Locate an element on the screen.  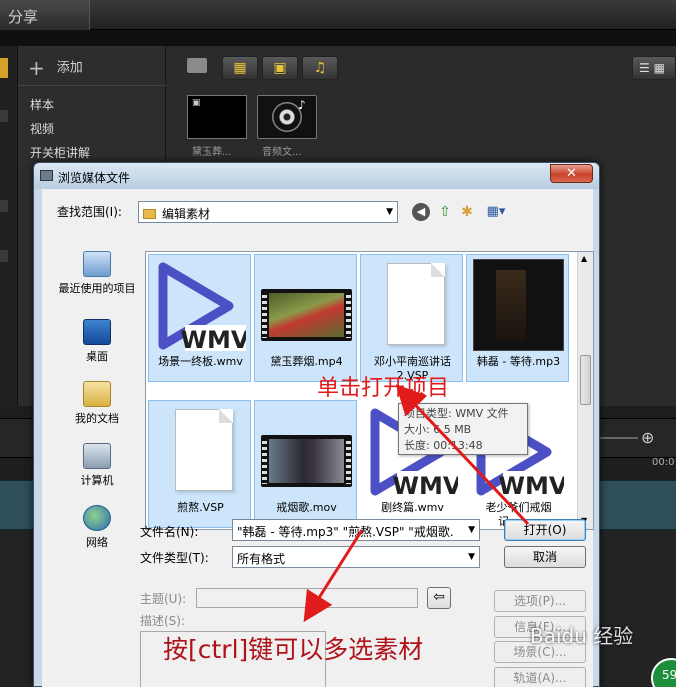
filename-input: "韩磊 - 等待.mp3" "煎熬.VSP" "戒烟歌. ▼ is located at coordinates (356, 530).